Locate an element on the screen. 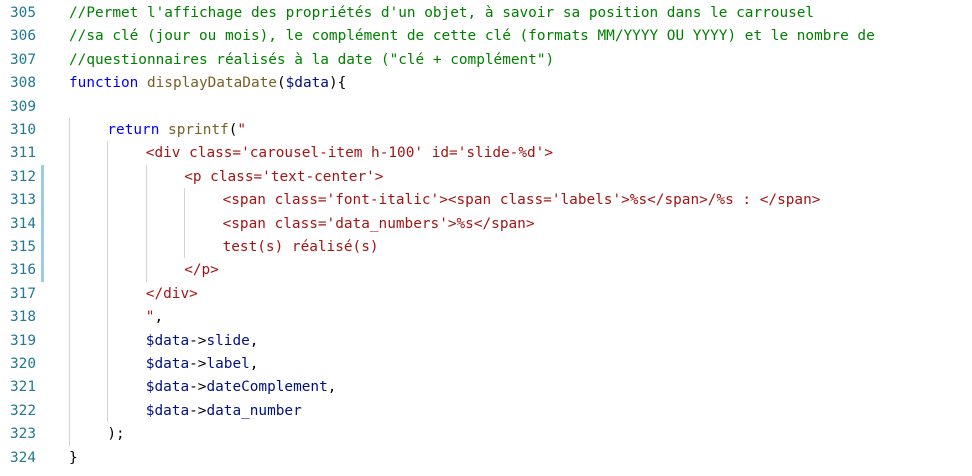 The image size is (972, 476). code-line: } is located at coordinates (73, 458).